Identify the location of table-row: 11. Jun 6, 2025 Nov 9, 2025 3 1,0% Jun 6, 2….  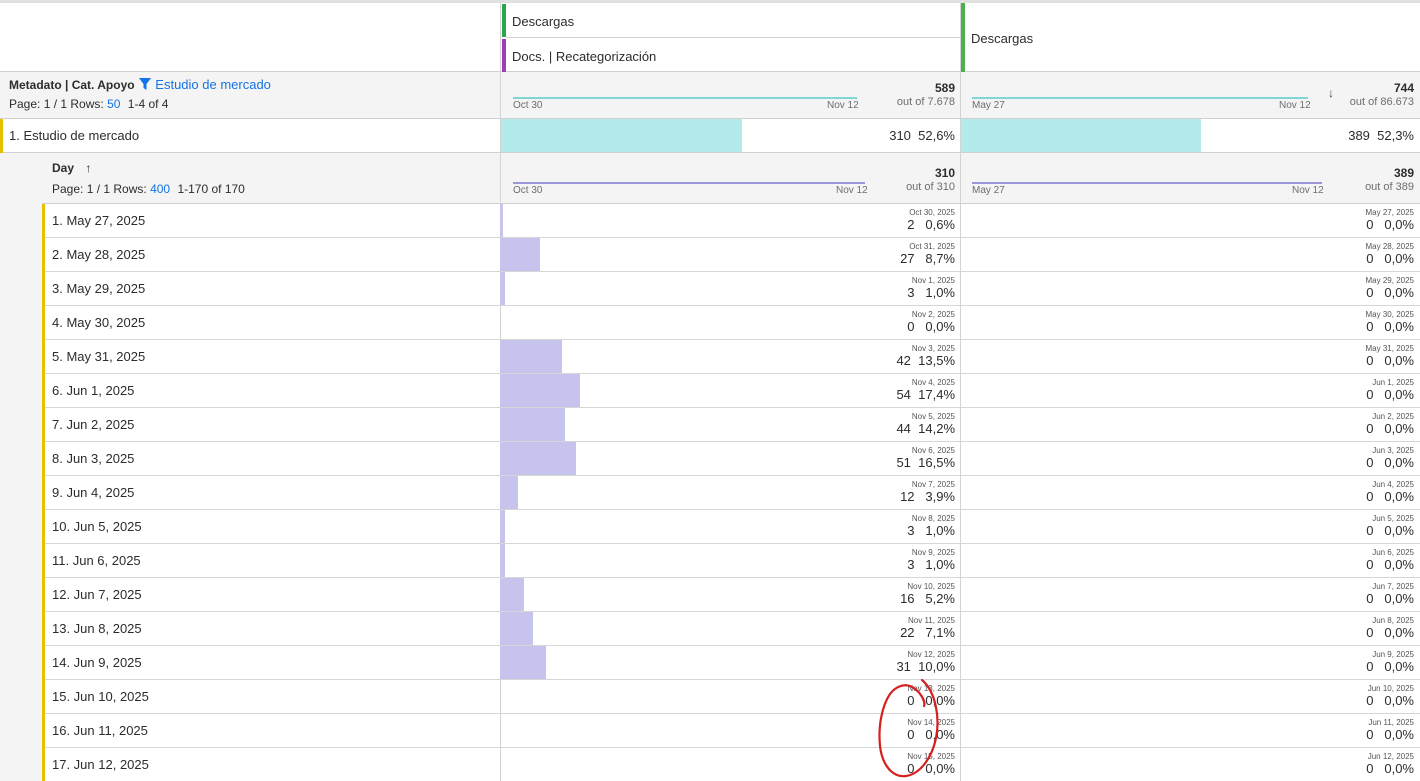
(731, 561).